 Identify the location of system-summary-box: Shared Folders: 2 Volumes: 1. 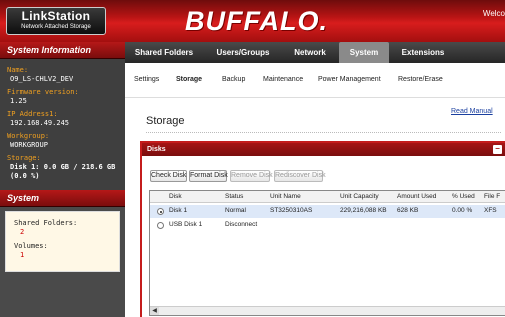
(62, 241).